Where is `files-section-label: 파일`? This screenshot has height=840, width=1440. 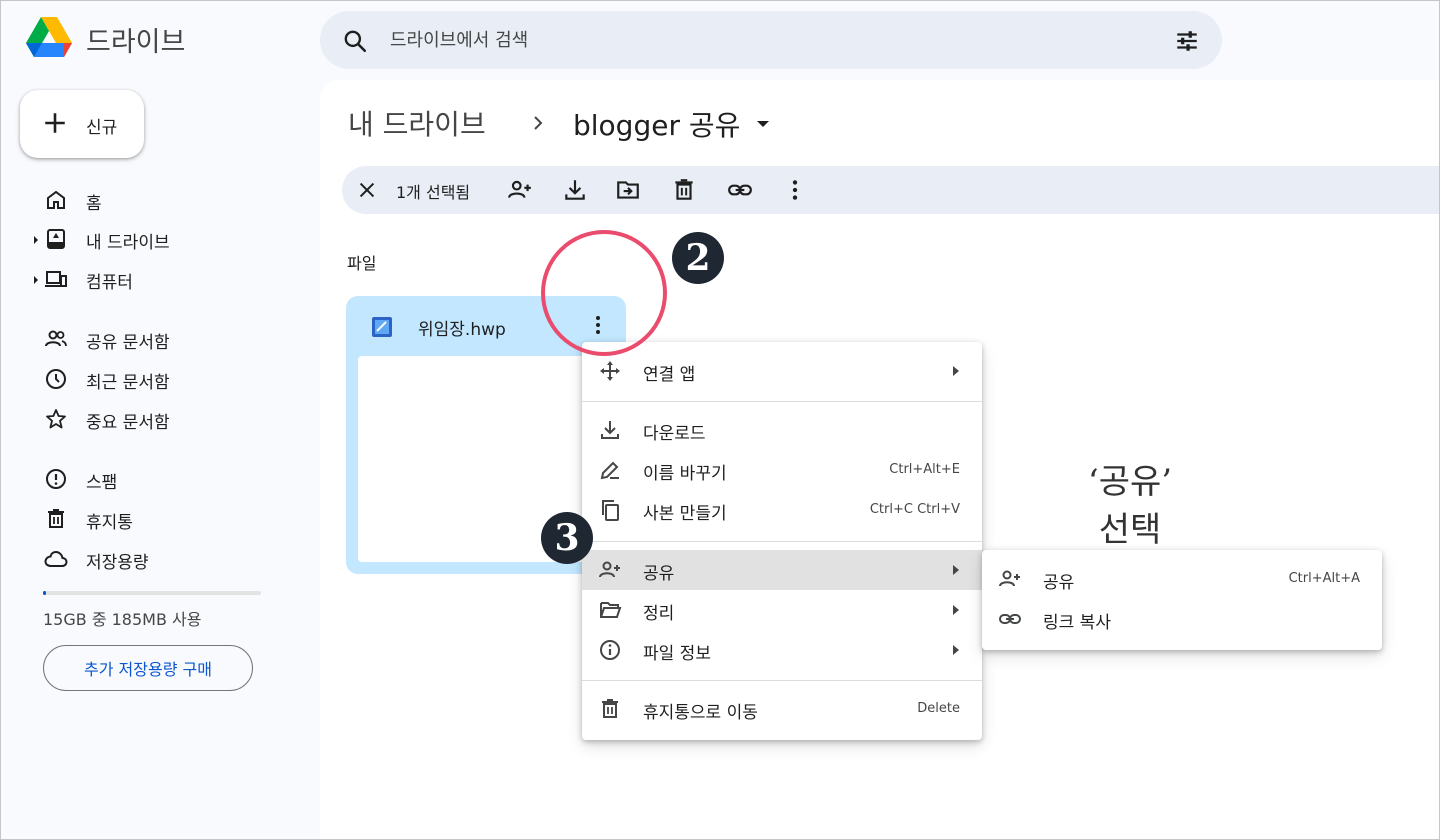
files-section-label: 파일 is located at coordinates (362, 263).